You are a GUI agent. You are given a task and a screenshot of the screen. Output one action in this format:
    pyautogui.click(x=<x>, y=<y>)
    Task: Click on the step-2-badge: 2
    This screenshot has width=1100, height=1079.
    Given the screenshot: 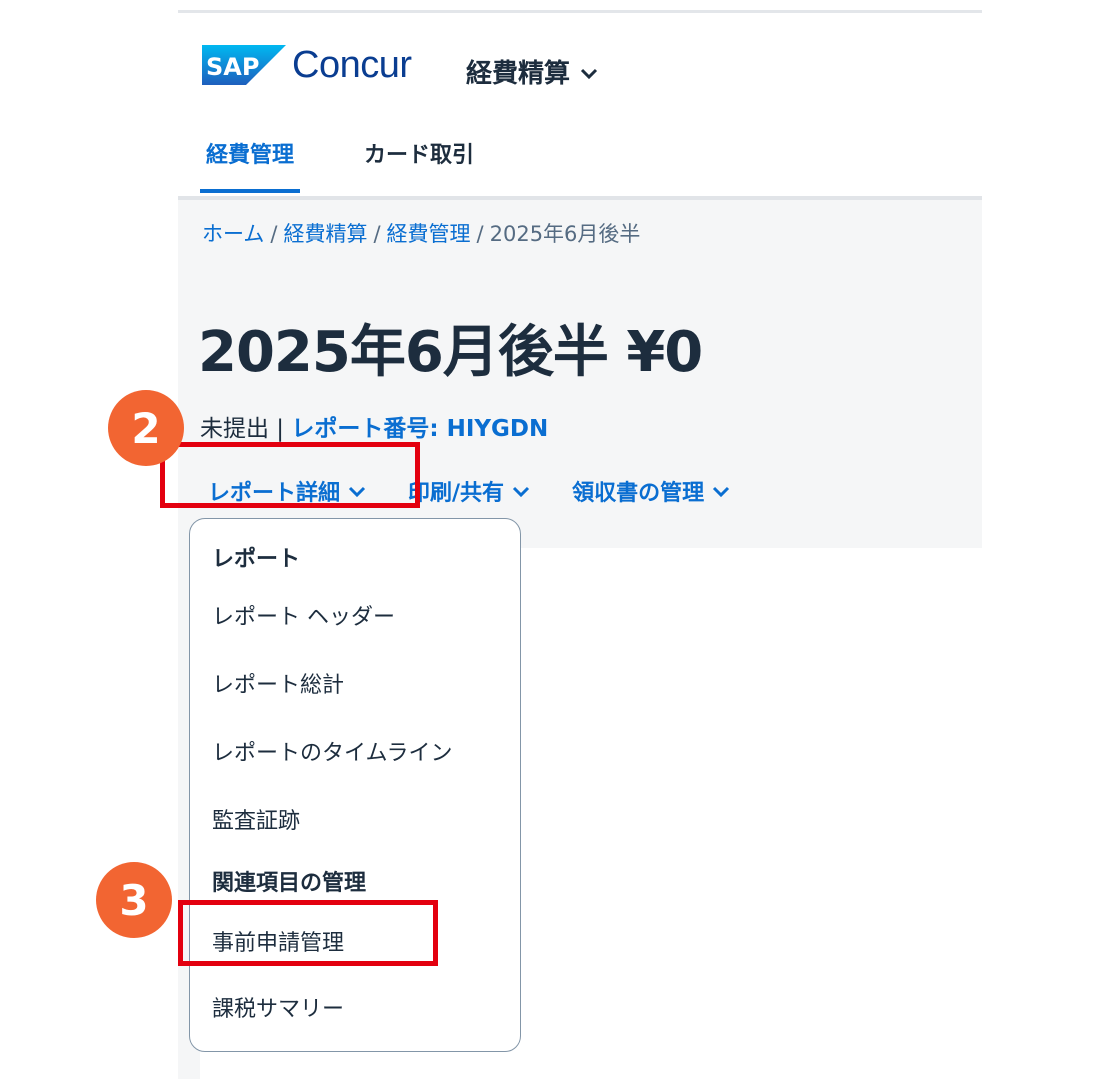 What is the action you would take?
    pyautogui.click(x=146, y=428)
    